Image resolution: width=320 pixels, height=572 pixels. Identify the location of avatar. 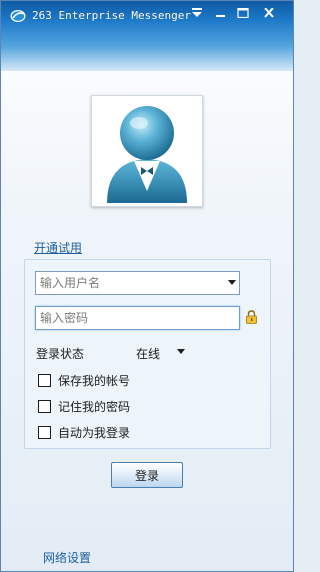
(147, 151).